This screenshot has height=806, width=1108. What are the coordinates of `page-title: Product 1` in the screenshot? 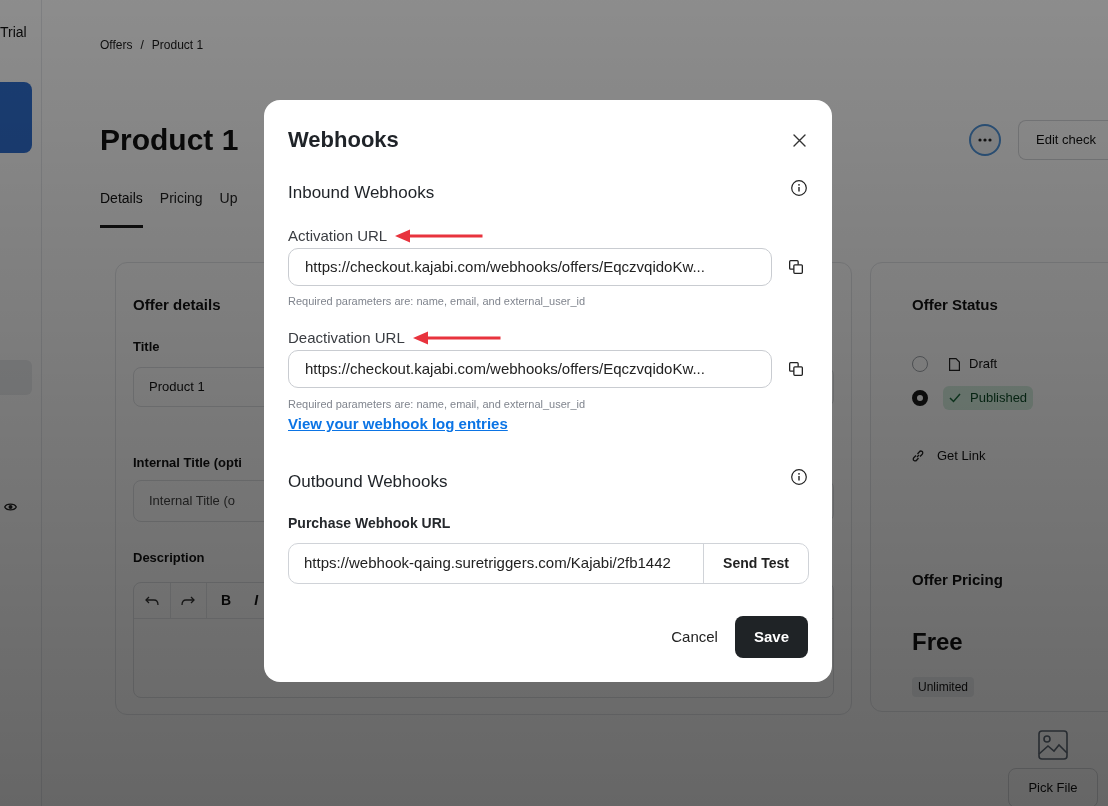 It's located at (169, 140).